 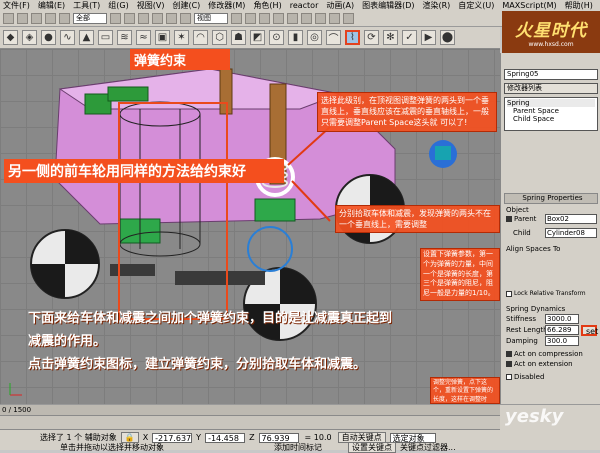 What do you see at coordinates (151, 5) in the screenshot?
I see `menu-item: 视图(V)` at bounding box center [151, 5].